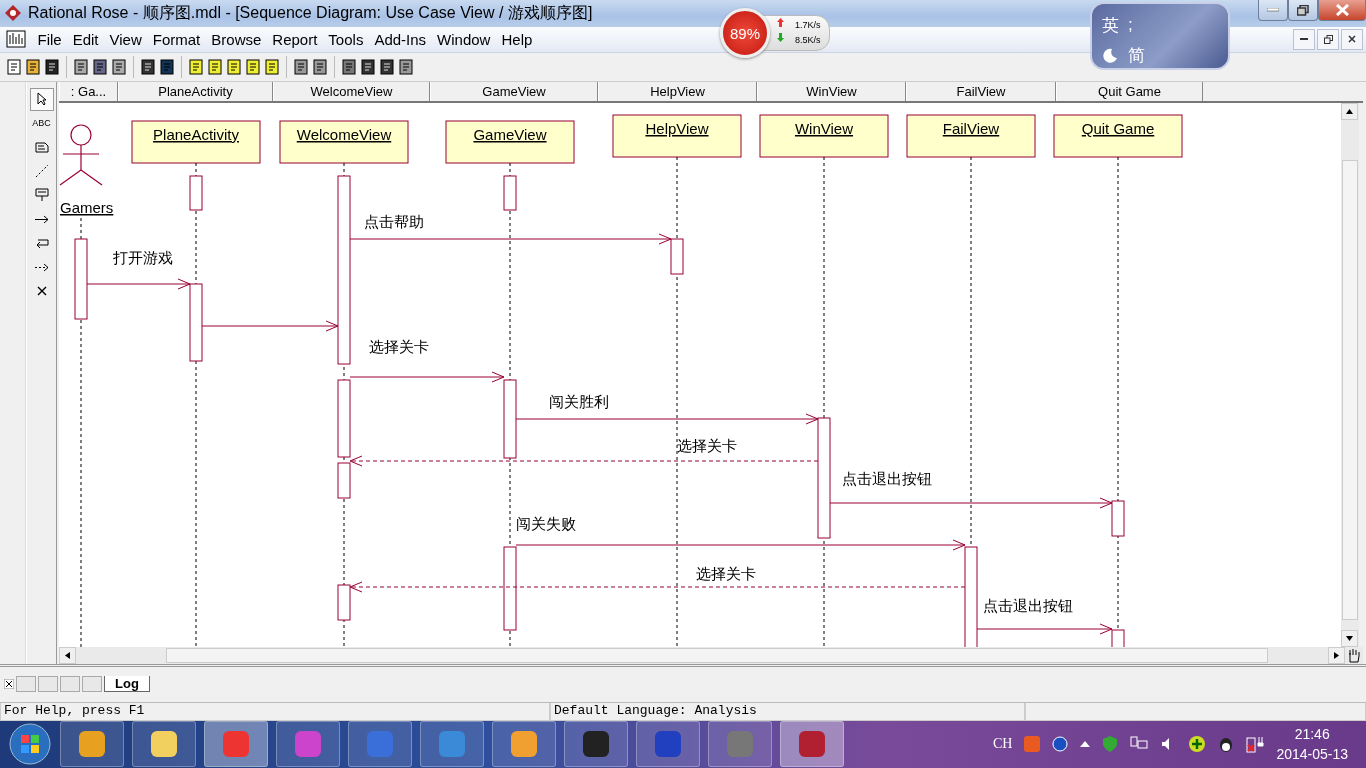 This screenshot has height=768, width=1366. What do you see at coordinates (41, 123) in the screenshot?
I see `toolbox-button: ABC` at bounding box center [41, 123].